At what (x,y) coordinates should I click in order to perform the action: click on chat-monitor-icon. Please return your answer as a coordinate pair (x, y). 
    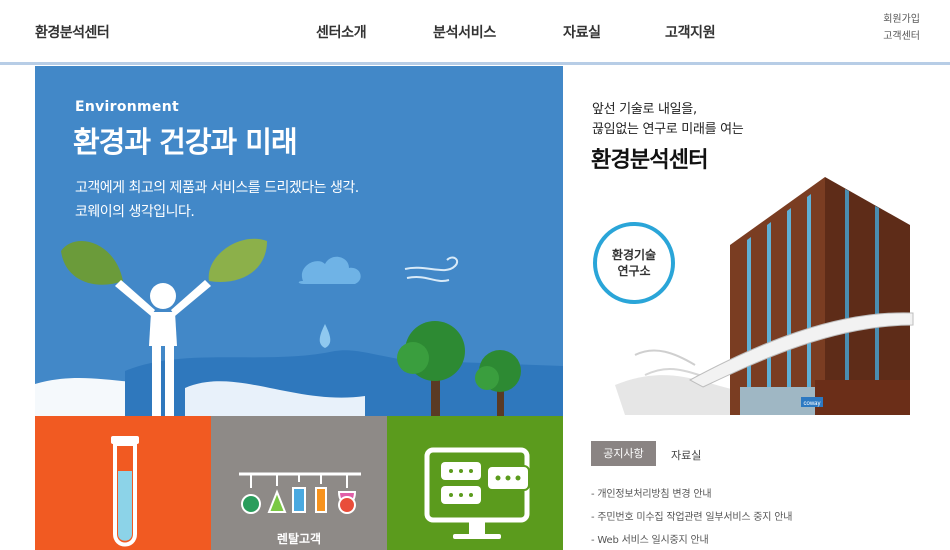
    Looking at the image, I should click on (477, 493).